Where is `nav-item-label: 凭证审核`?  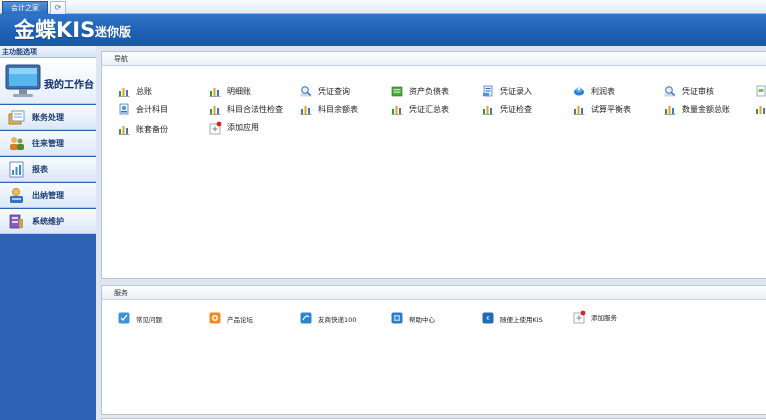
nav-item-label: 凭证审核 is located at coordinates (698, 91).